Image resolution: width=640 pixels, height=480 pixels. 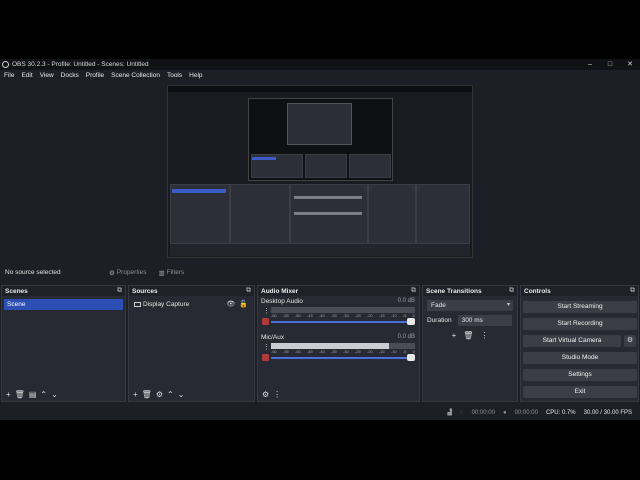 What do you see at coordinates (8, 394) in the screenshot?
I see `add-scene-icon: +` at bounding box center [8, 394].